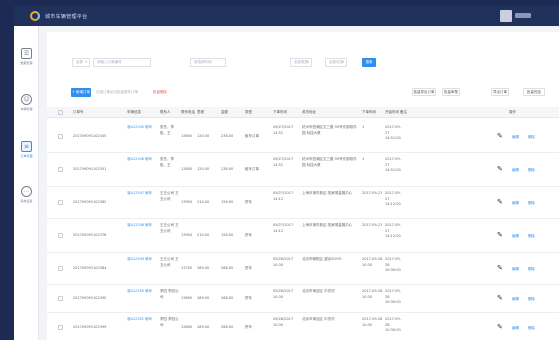  What do you see at coordinates (393, 230) in the screenshot?
I see `cell-start: 2017-09-27 14:12:00` at bounding box center [393, 230].